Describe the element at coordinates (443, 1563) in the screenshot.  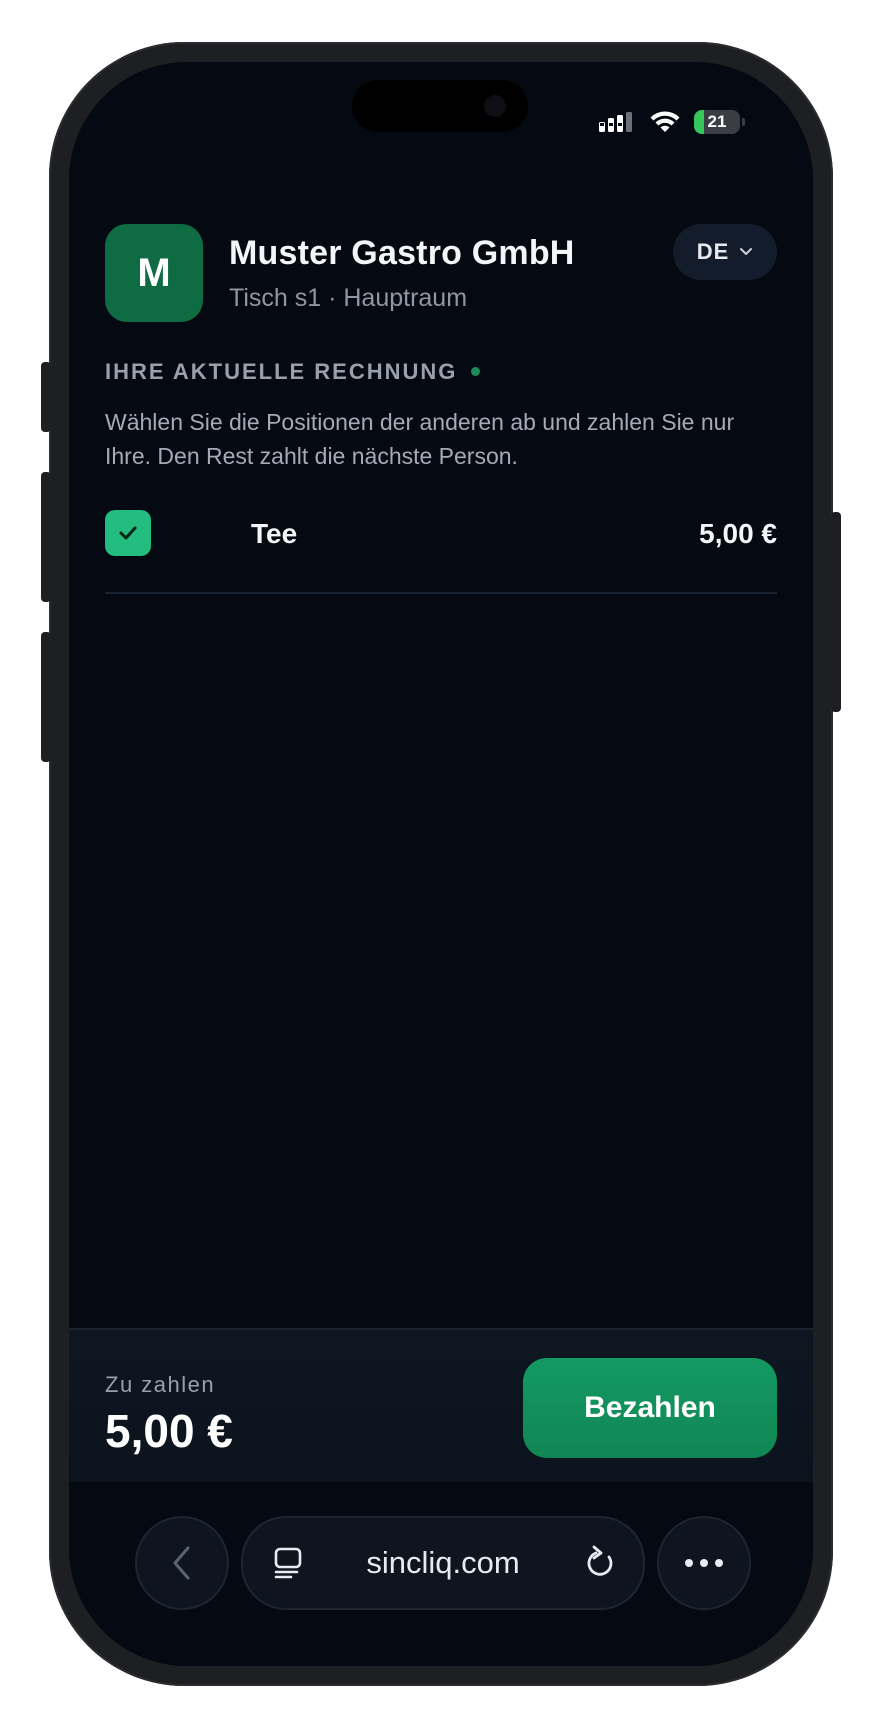
I see `address-bar: sincliq.com` at that location.